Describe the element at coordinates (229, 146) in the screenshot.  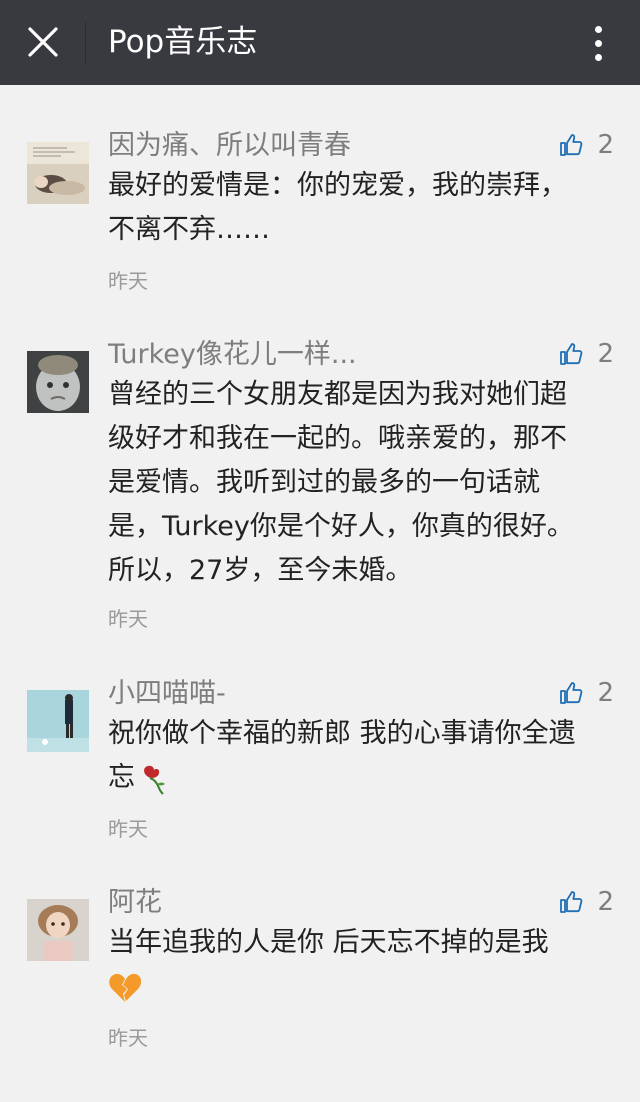
I see `comment-nickname: 因为痛、所以叫青春` at that location.